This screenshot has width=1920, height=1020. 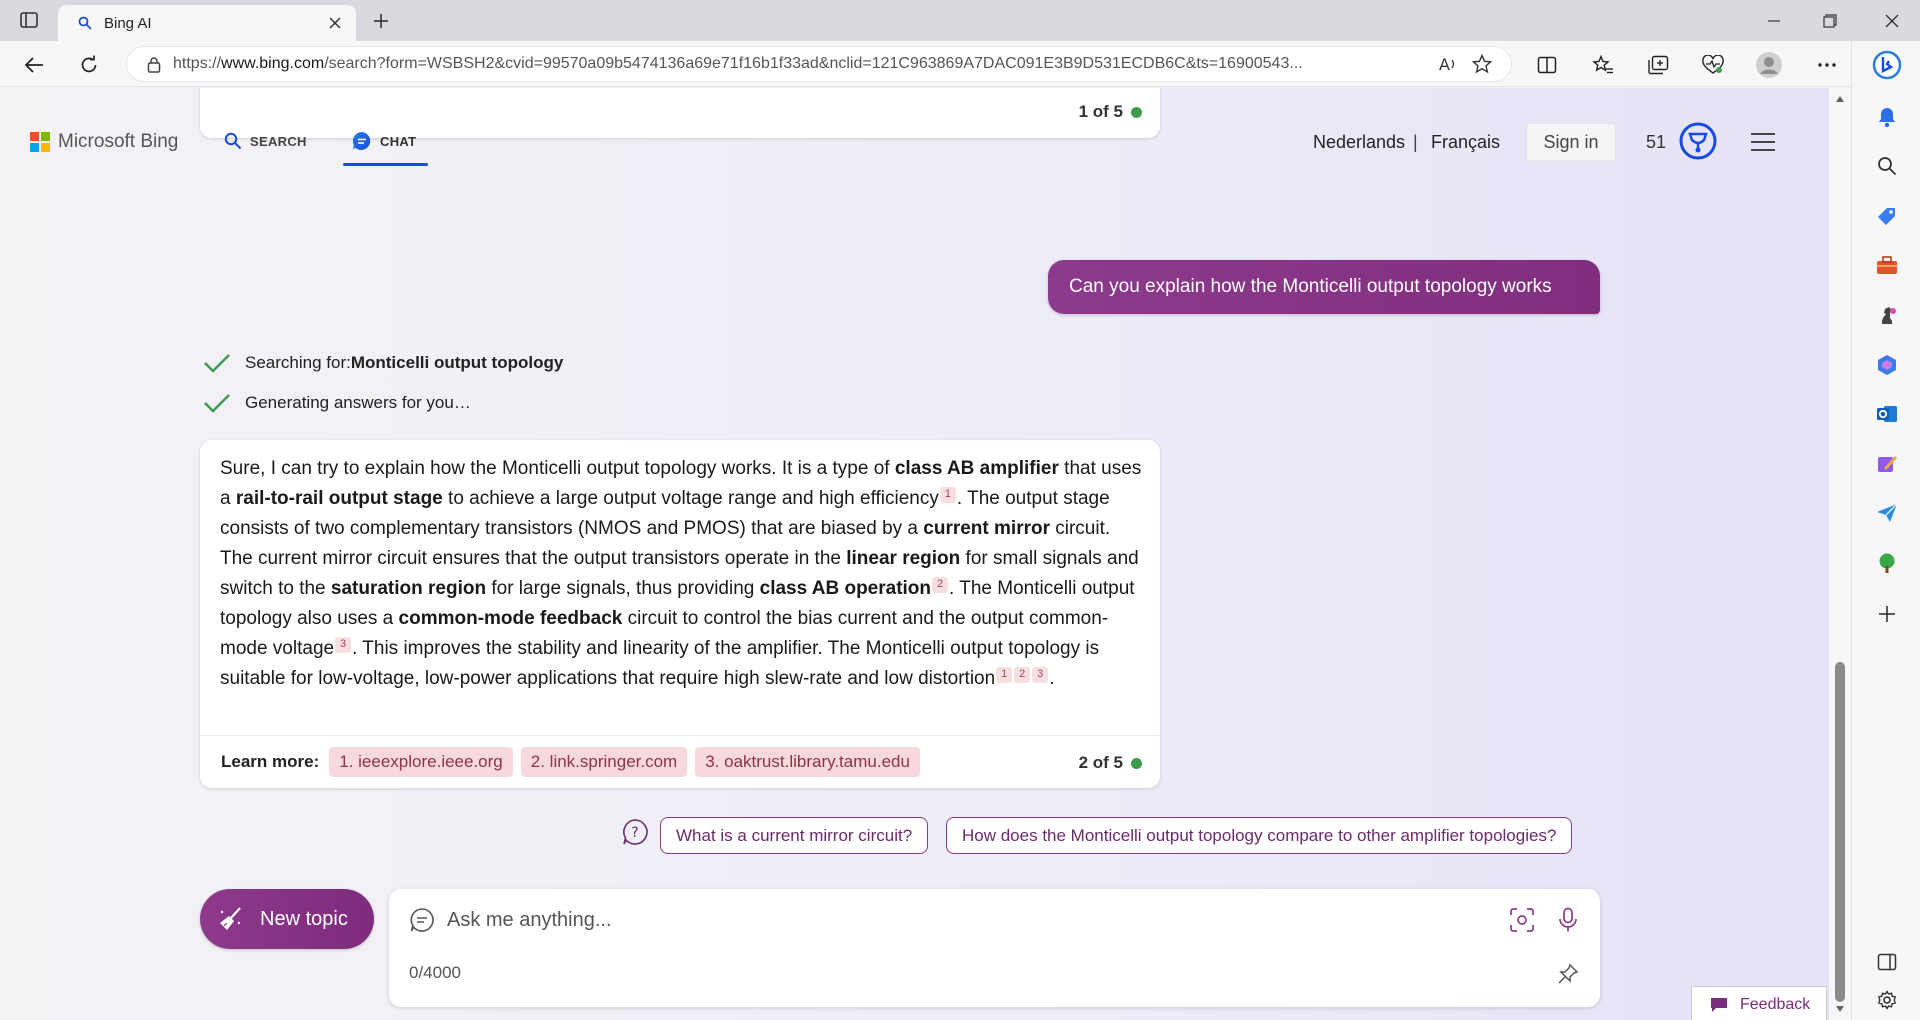 I want to click on mic-icon, so click(x=1568, y=920).